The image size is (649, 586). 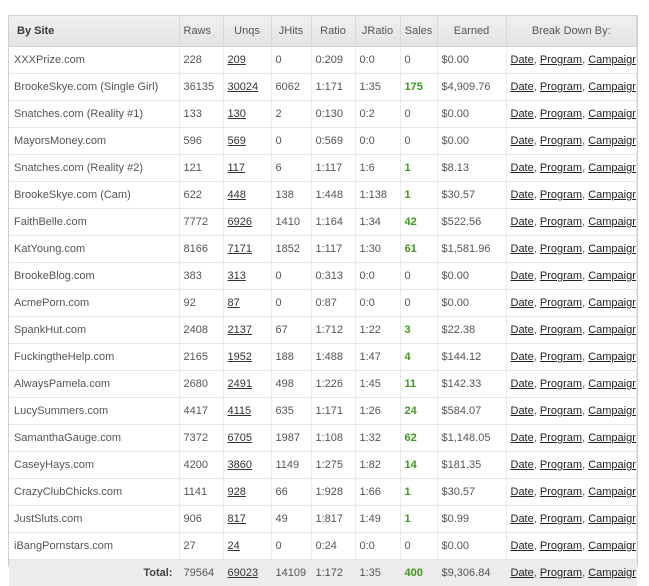 What do you see at coordinates (247, 573) in the screenshot?
I see `total-unqs: 69023` at bounding box center [247, 573].